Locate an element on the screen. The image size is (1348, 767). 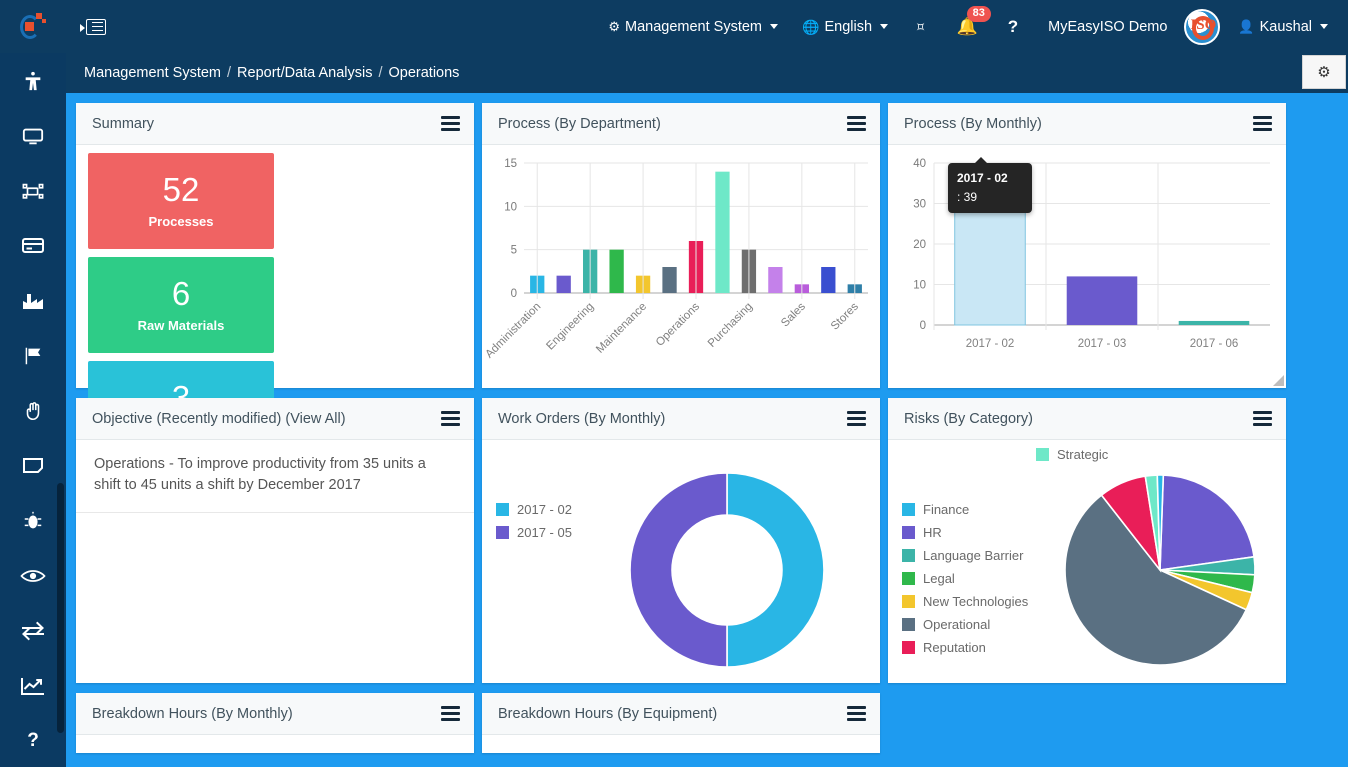
exchange-icon is located at coordinates (33, 630).